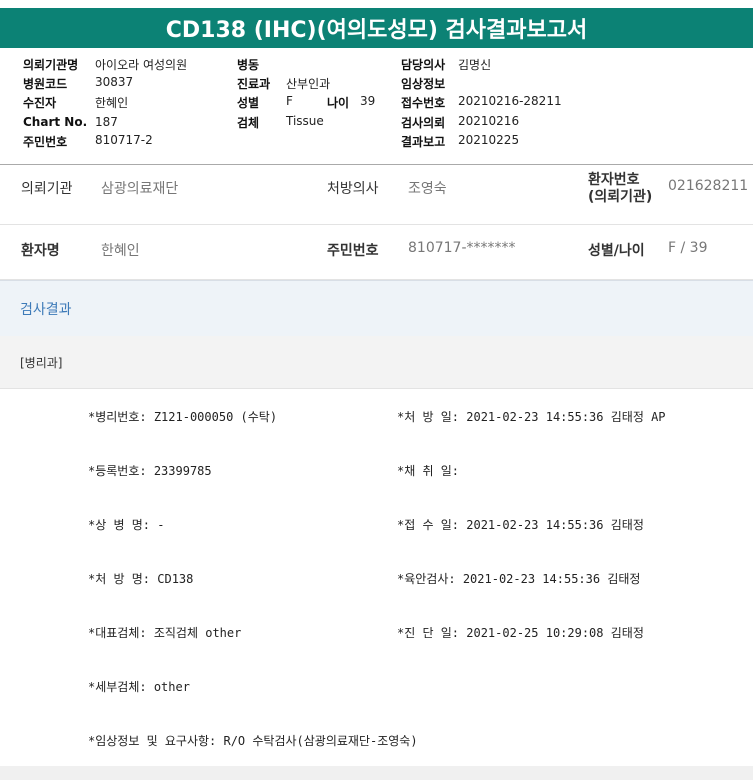 This screenshot has height=780, width=753. I want to click on header-label-receipt: 접수번호, so click(423, 103).